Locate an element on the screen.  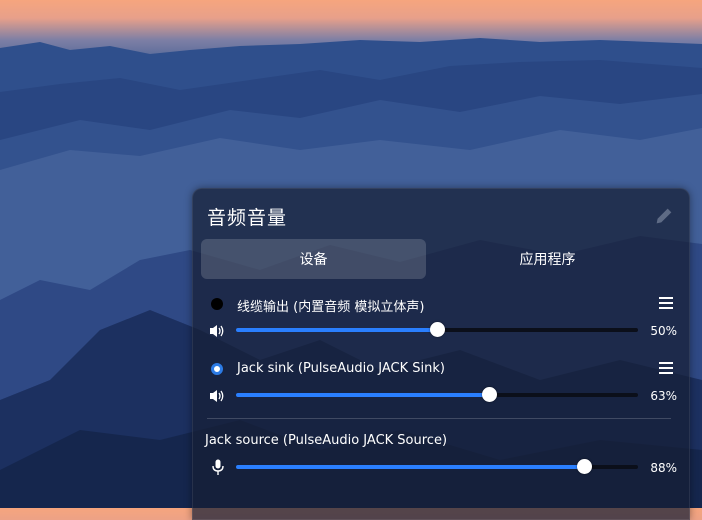
tab-applications: 应用程序 is located at coordinates (547, 259).